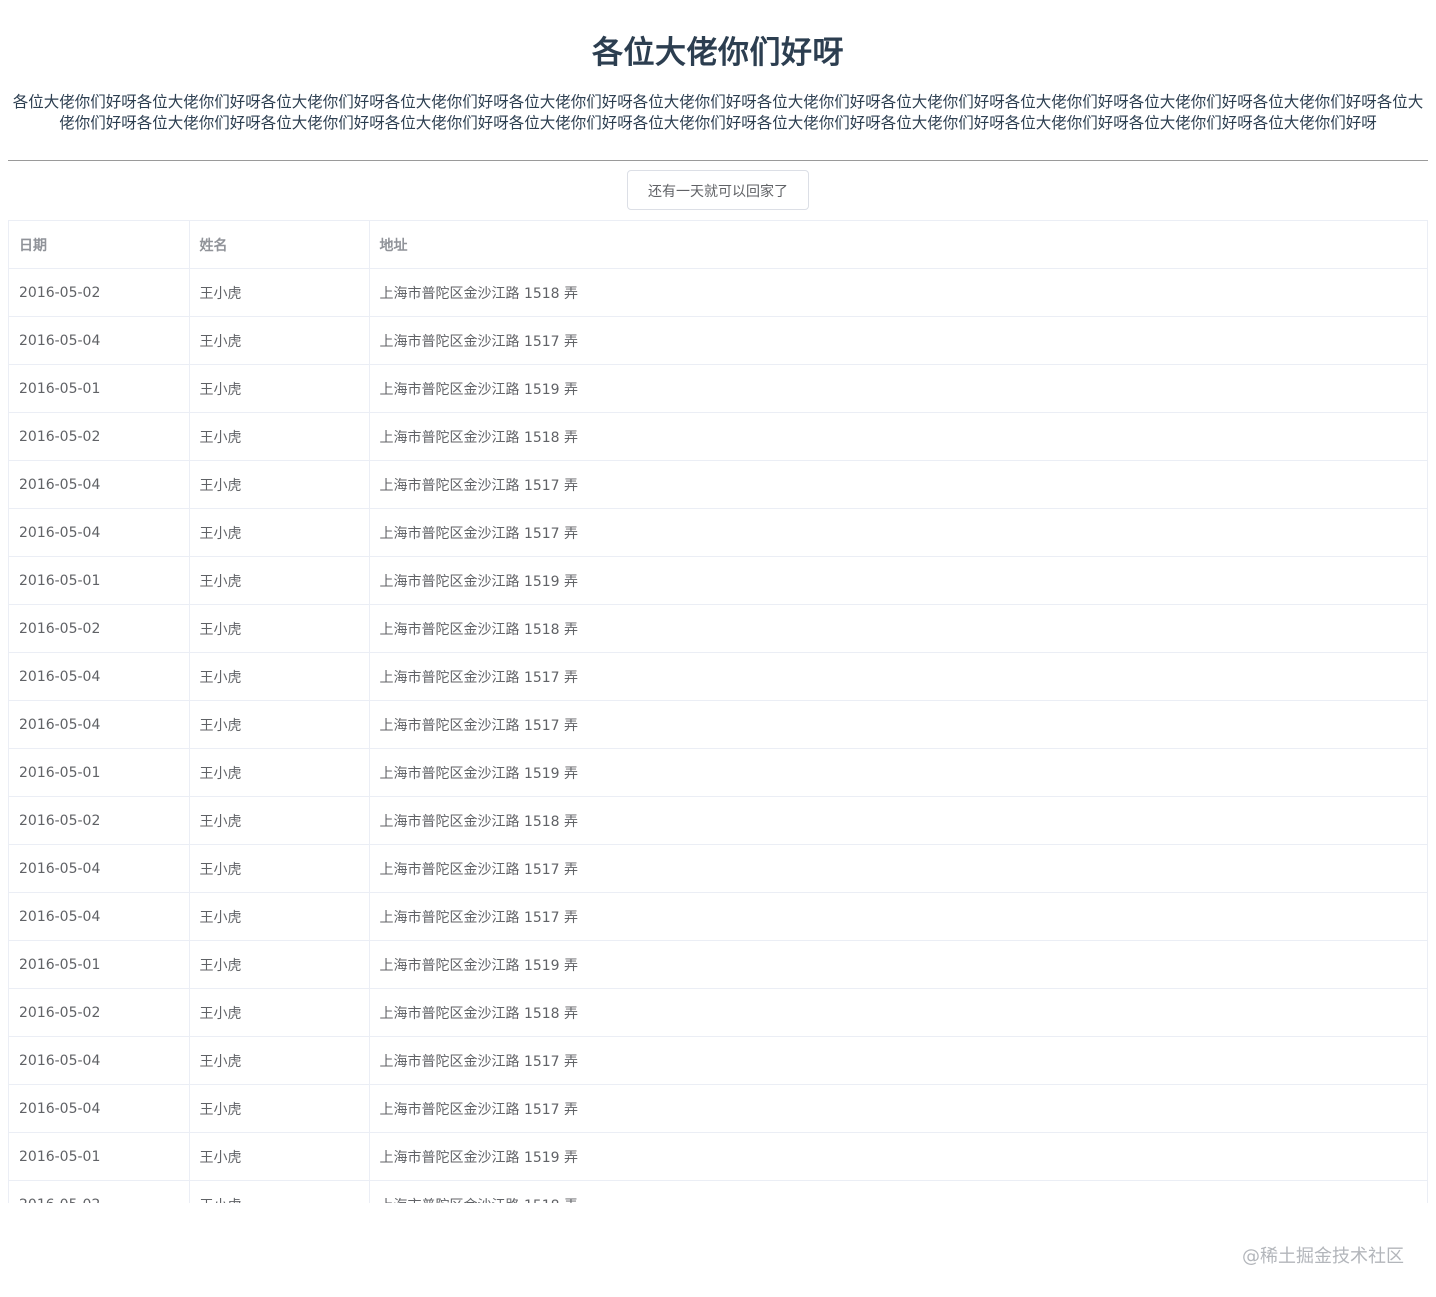 The width and height of the screenshot is (1436, 1297). I want to click on column-header-address: 地址, so click(898, 245).